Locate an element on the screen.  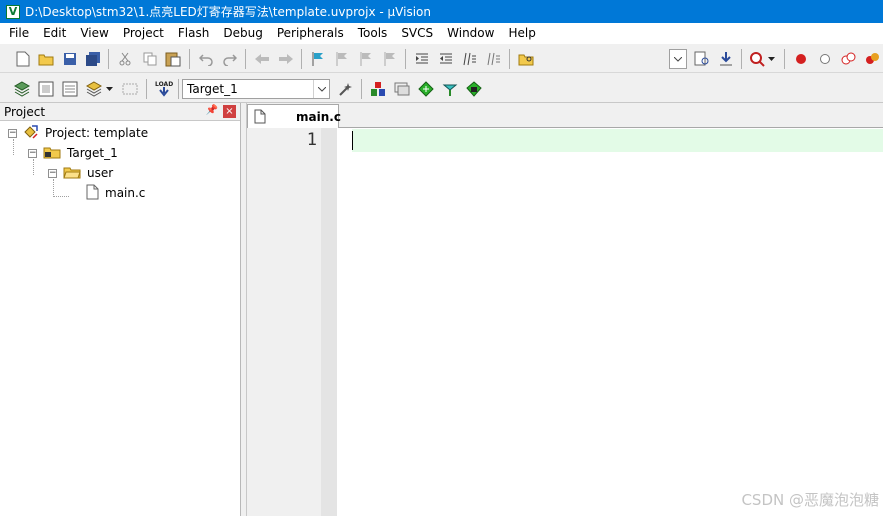
prev-bookmark-icon is located at coordinates (342, 59).